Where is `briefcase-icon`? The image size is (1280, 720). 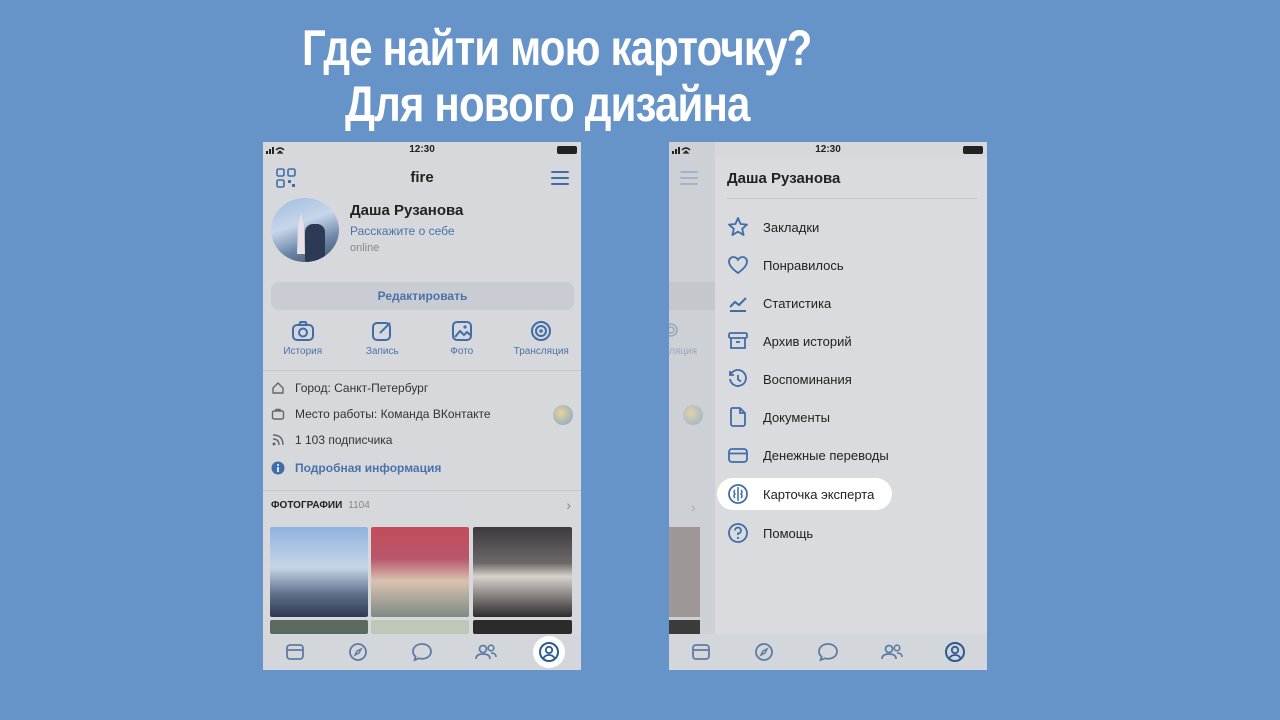
briefcase-icon is located at coordinates (278, 414).